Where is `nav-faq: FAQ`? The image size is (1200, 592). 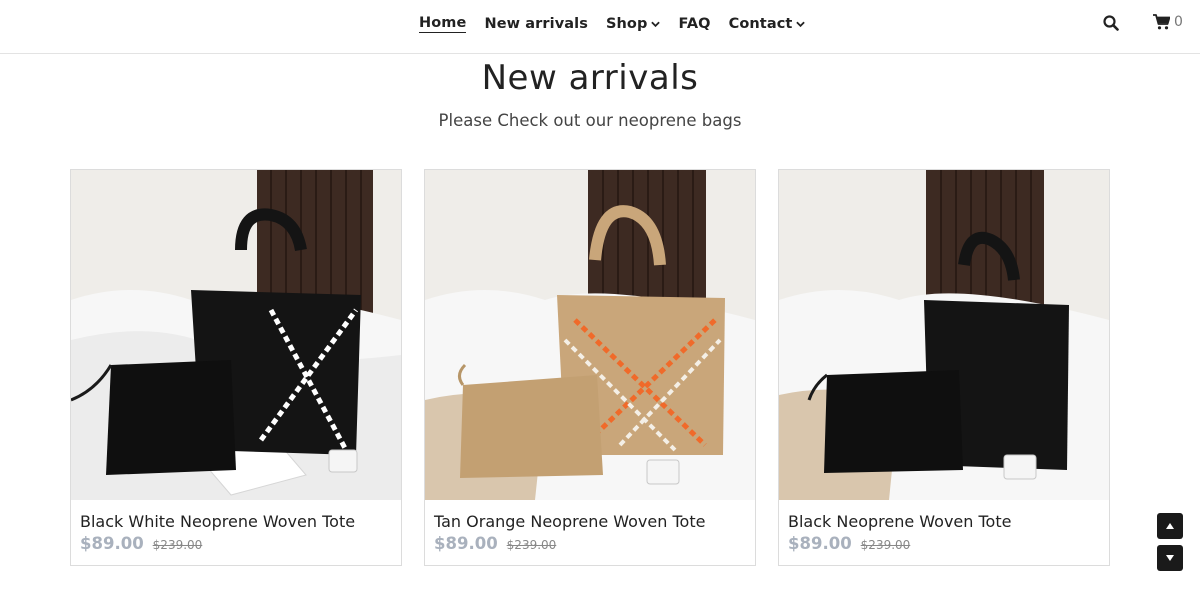
nav-faq: FAQ is located at coordinates (694, 24).